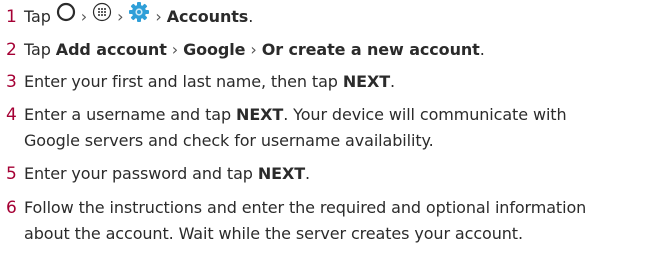  What do you see at coordinates (139, 15) in the screenshot?
I see `settings-gear-icon` at bounding box center [139, 15].